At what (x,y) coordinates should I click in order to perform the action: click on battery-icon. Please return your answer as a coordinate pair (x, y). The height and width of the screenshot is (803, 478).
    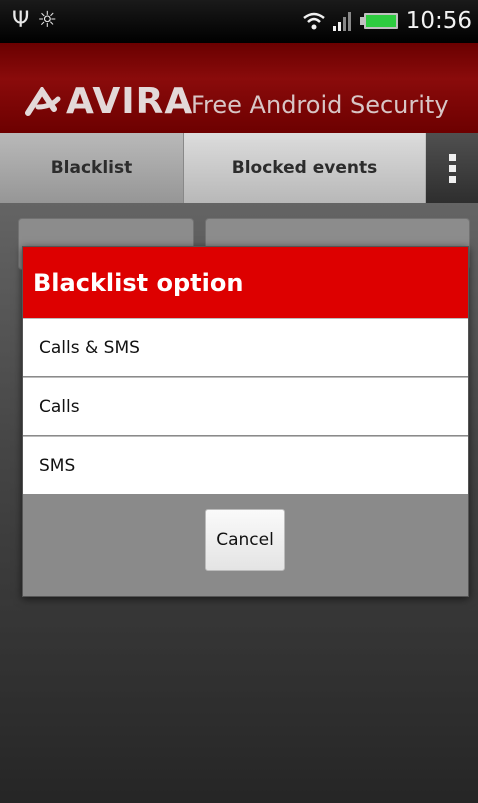
    Looking at the image, I should click on (378, 21).